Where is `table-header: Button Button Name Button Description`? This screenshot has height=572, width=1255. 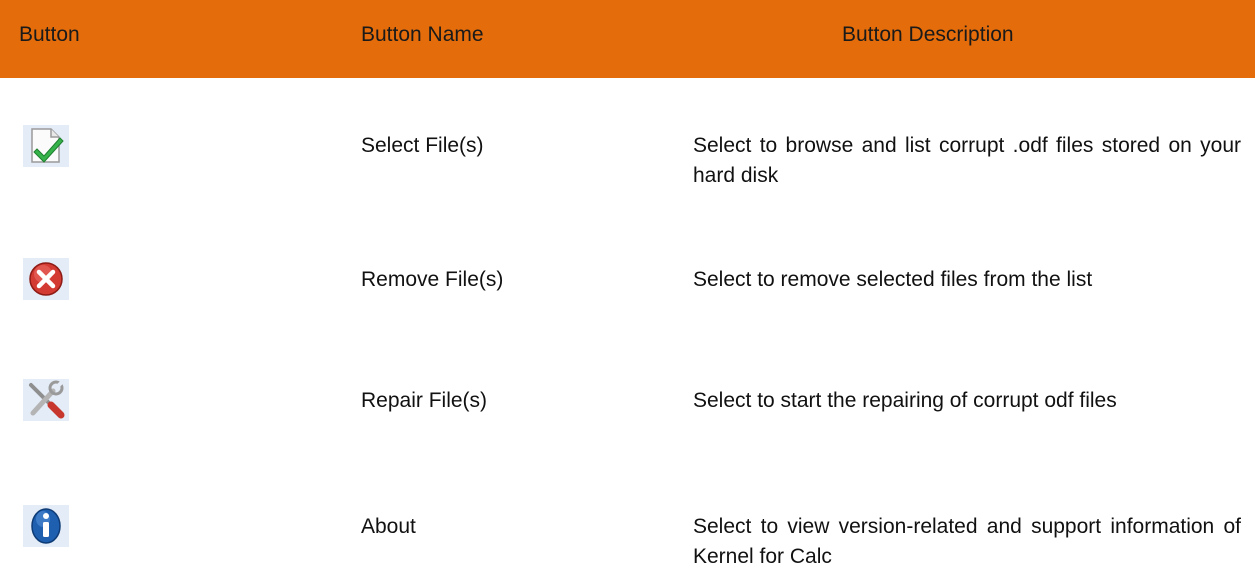
table-header: Button Button Name Button Description is located at coordinates (627, 39).